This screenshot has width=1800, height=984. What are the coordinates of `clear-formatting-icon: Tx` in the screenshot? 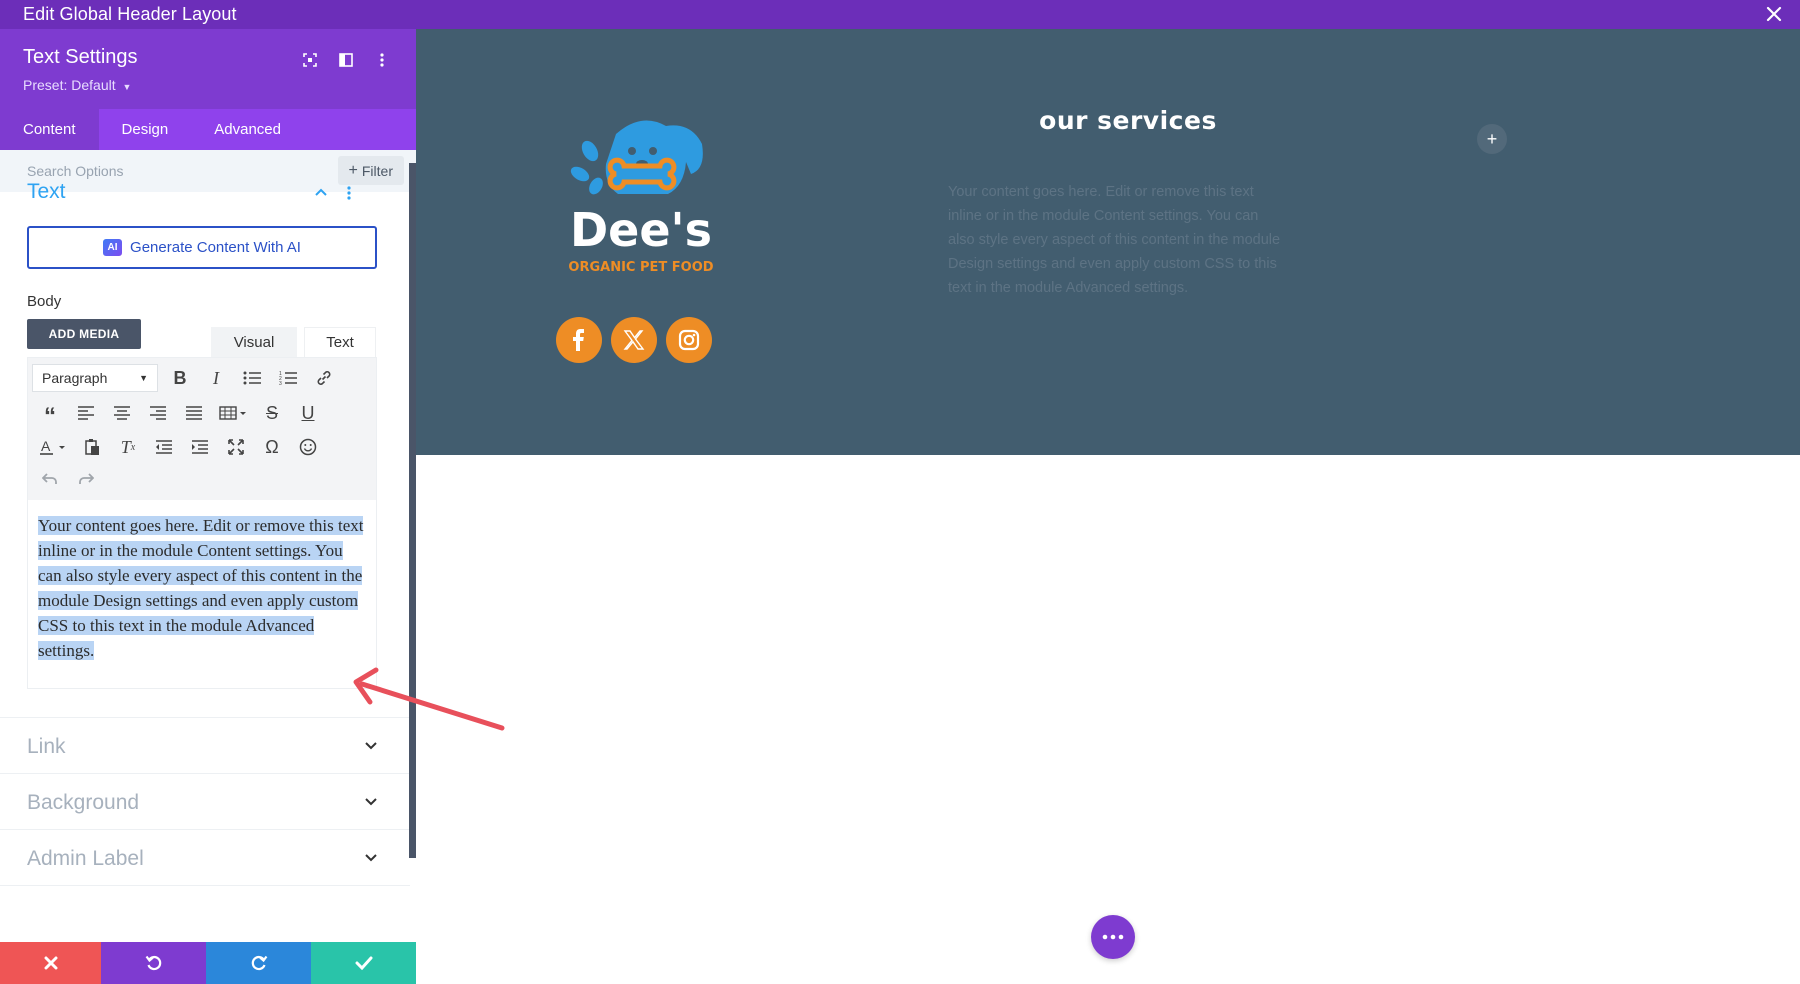 It's located at (128, 447).